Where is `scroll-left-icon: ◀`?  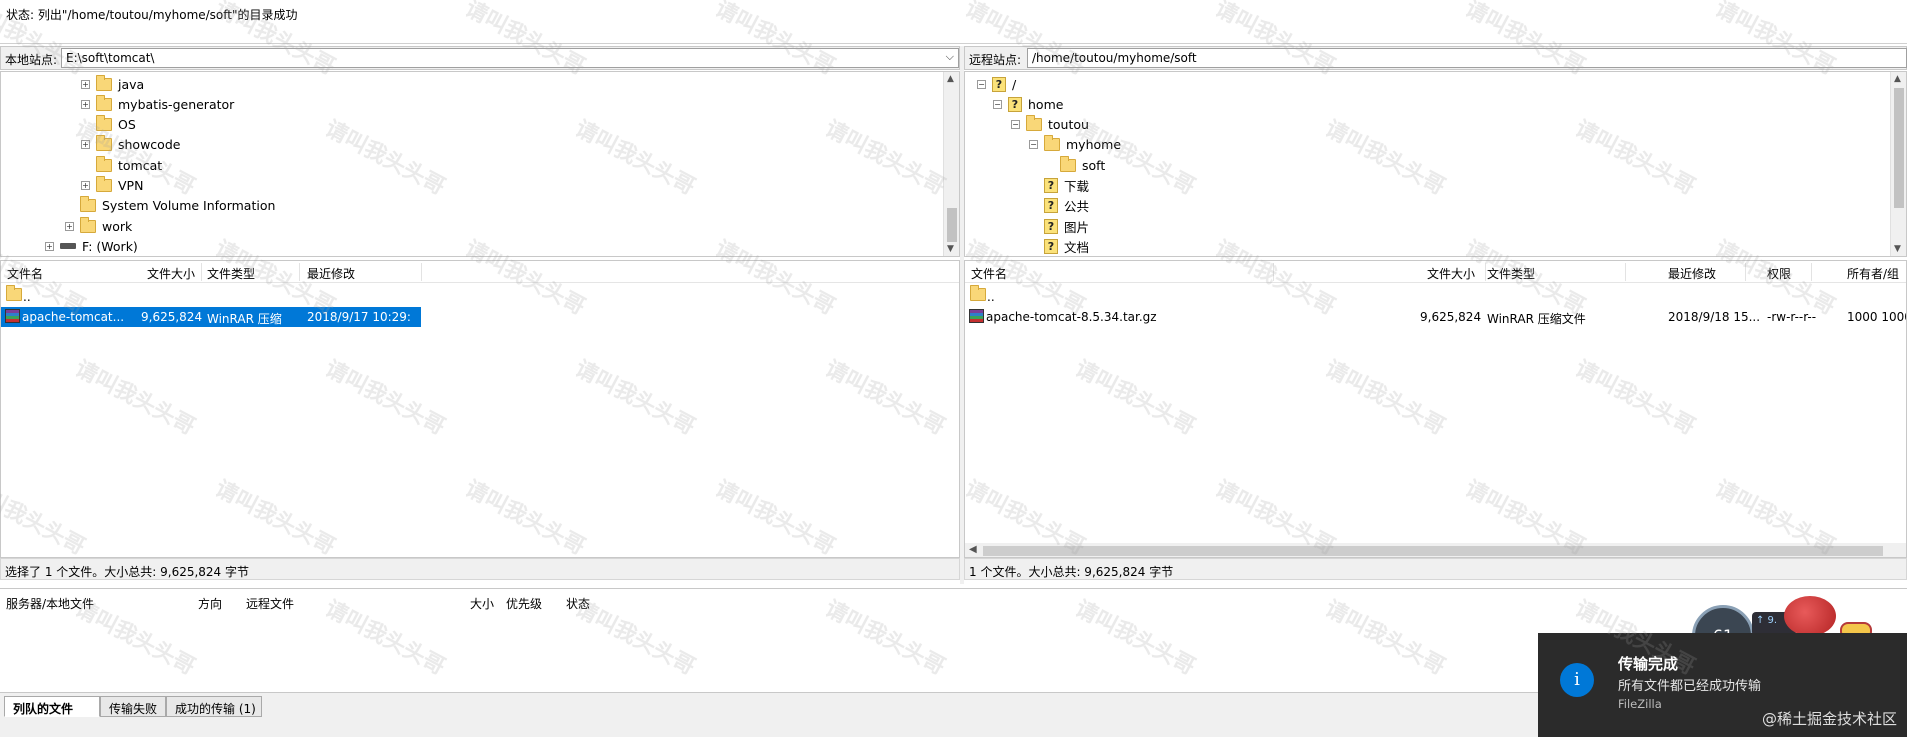
scroll-left-icon: ◀ is located at coordinates (973, 549).